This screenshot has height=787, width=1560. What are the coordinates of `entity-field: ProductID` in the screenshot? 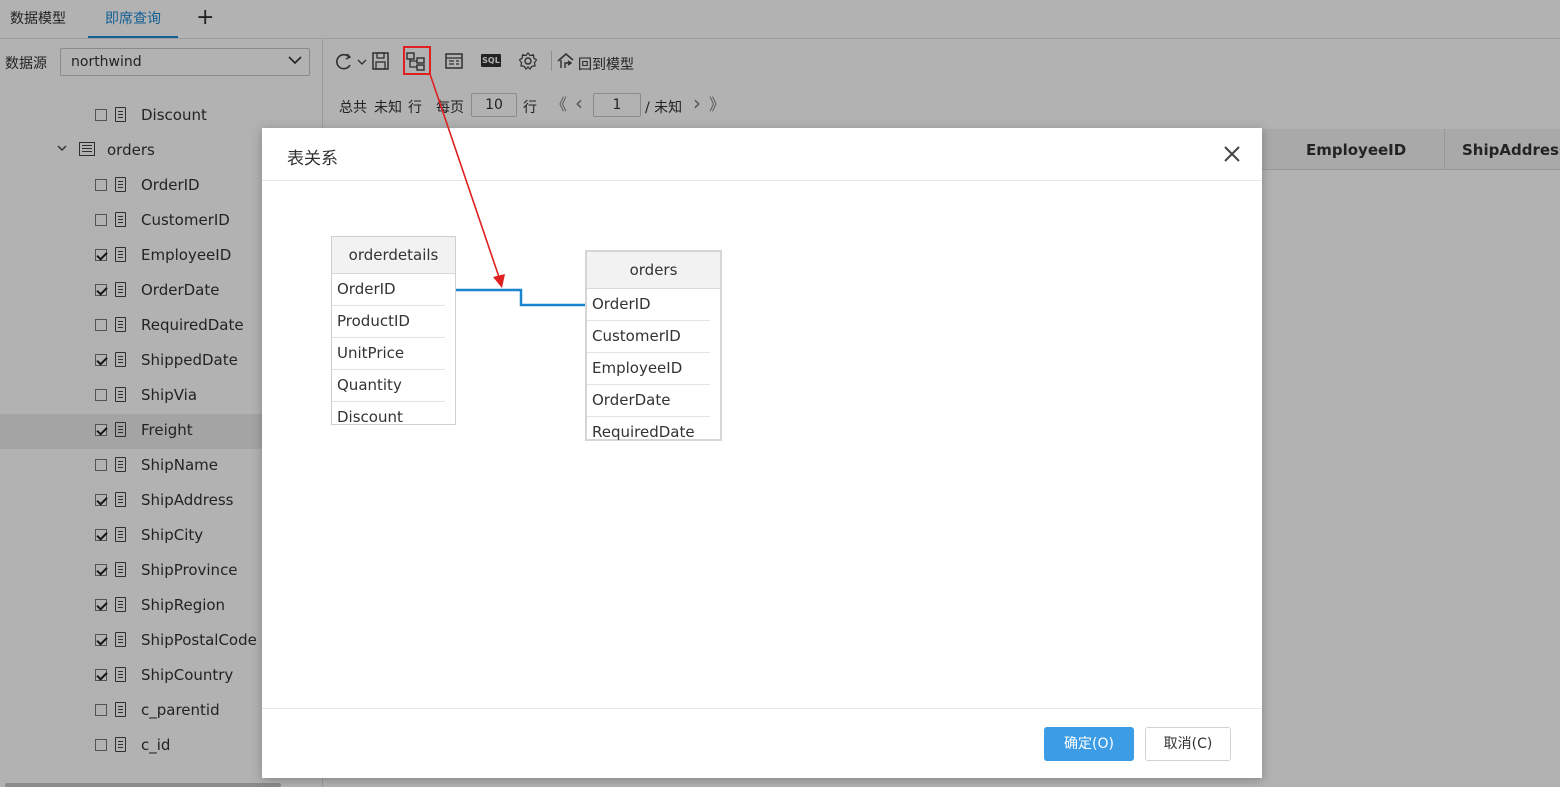 It's located at (388, 322).